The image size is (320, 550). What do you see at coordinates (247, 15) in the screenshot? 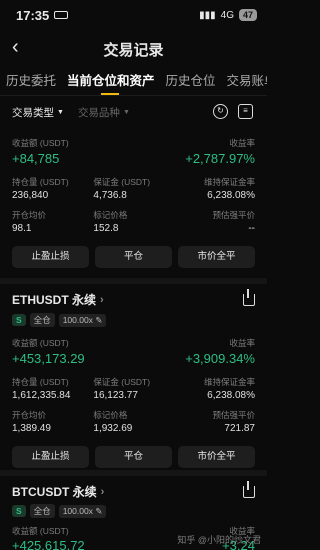
I see `battery-indicator: 47` at bounding box center [247, 15].